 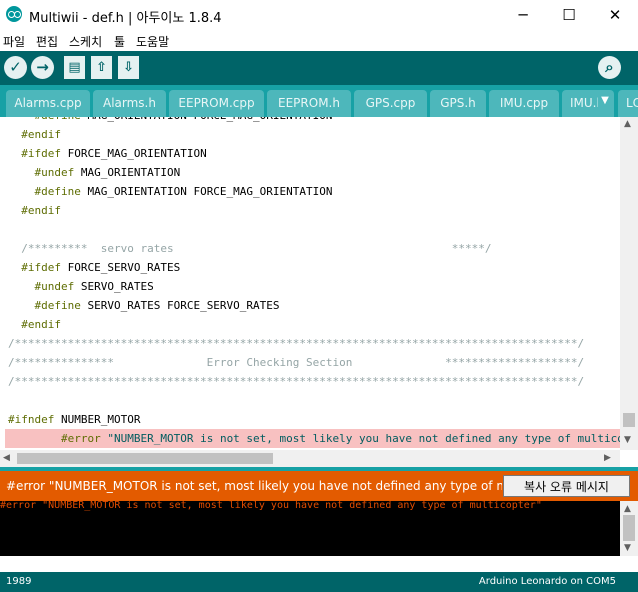 I want to click on tab-eeprom-h: EEPROM.h, so click(x=309, y=103).